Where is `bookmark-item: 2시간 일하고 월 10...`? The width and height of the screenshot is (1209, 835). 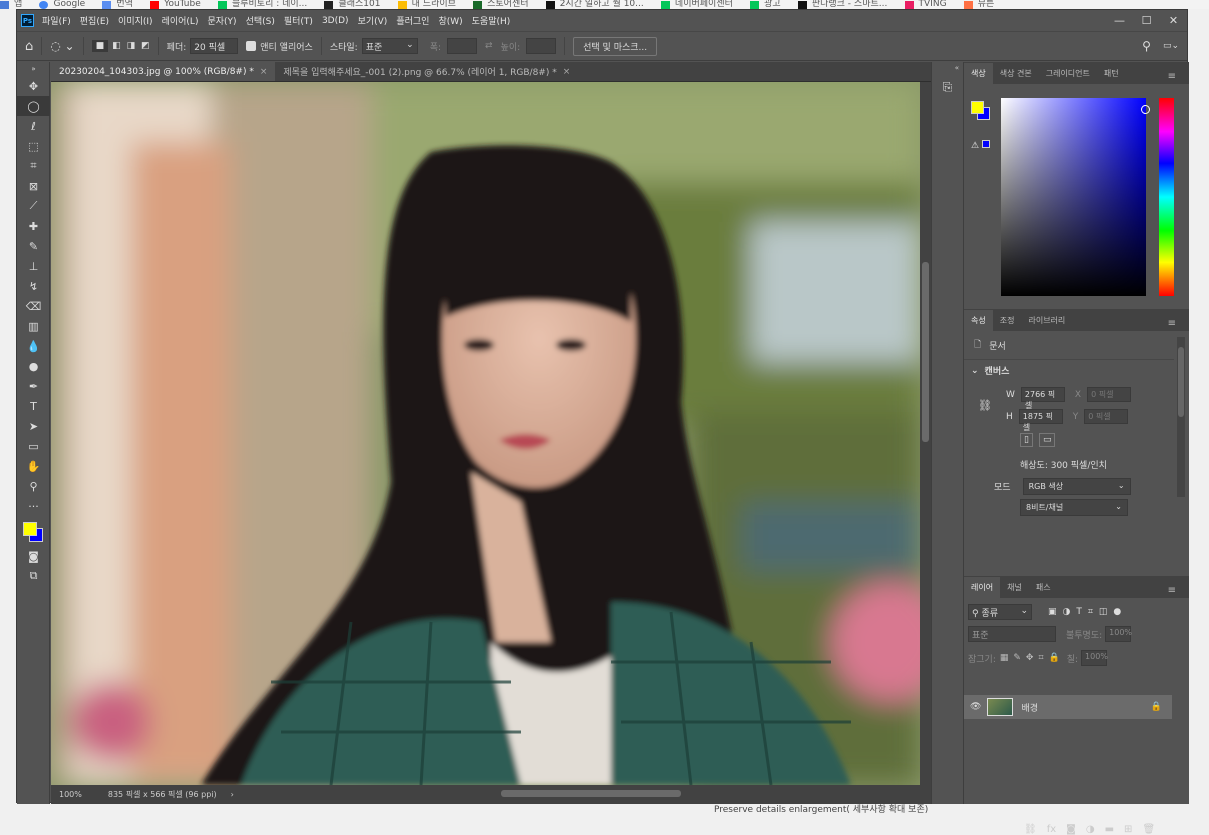
bookmark-item: 2시간 일하고 월 10... is located at coordinates (594, 4).